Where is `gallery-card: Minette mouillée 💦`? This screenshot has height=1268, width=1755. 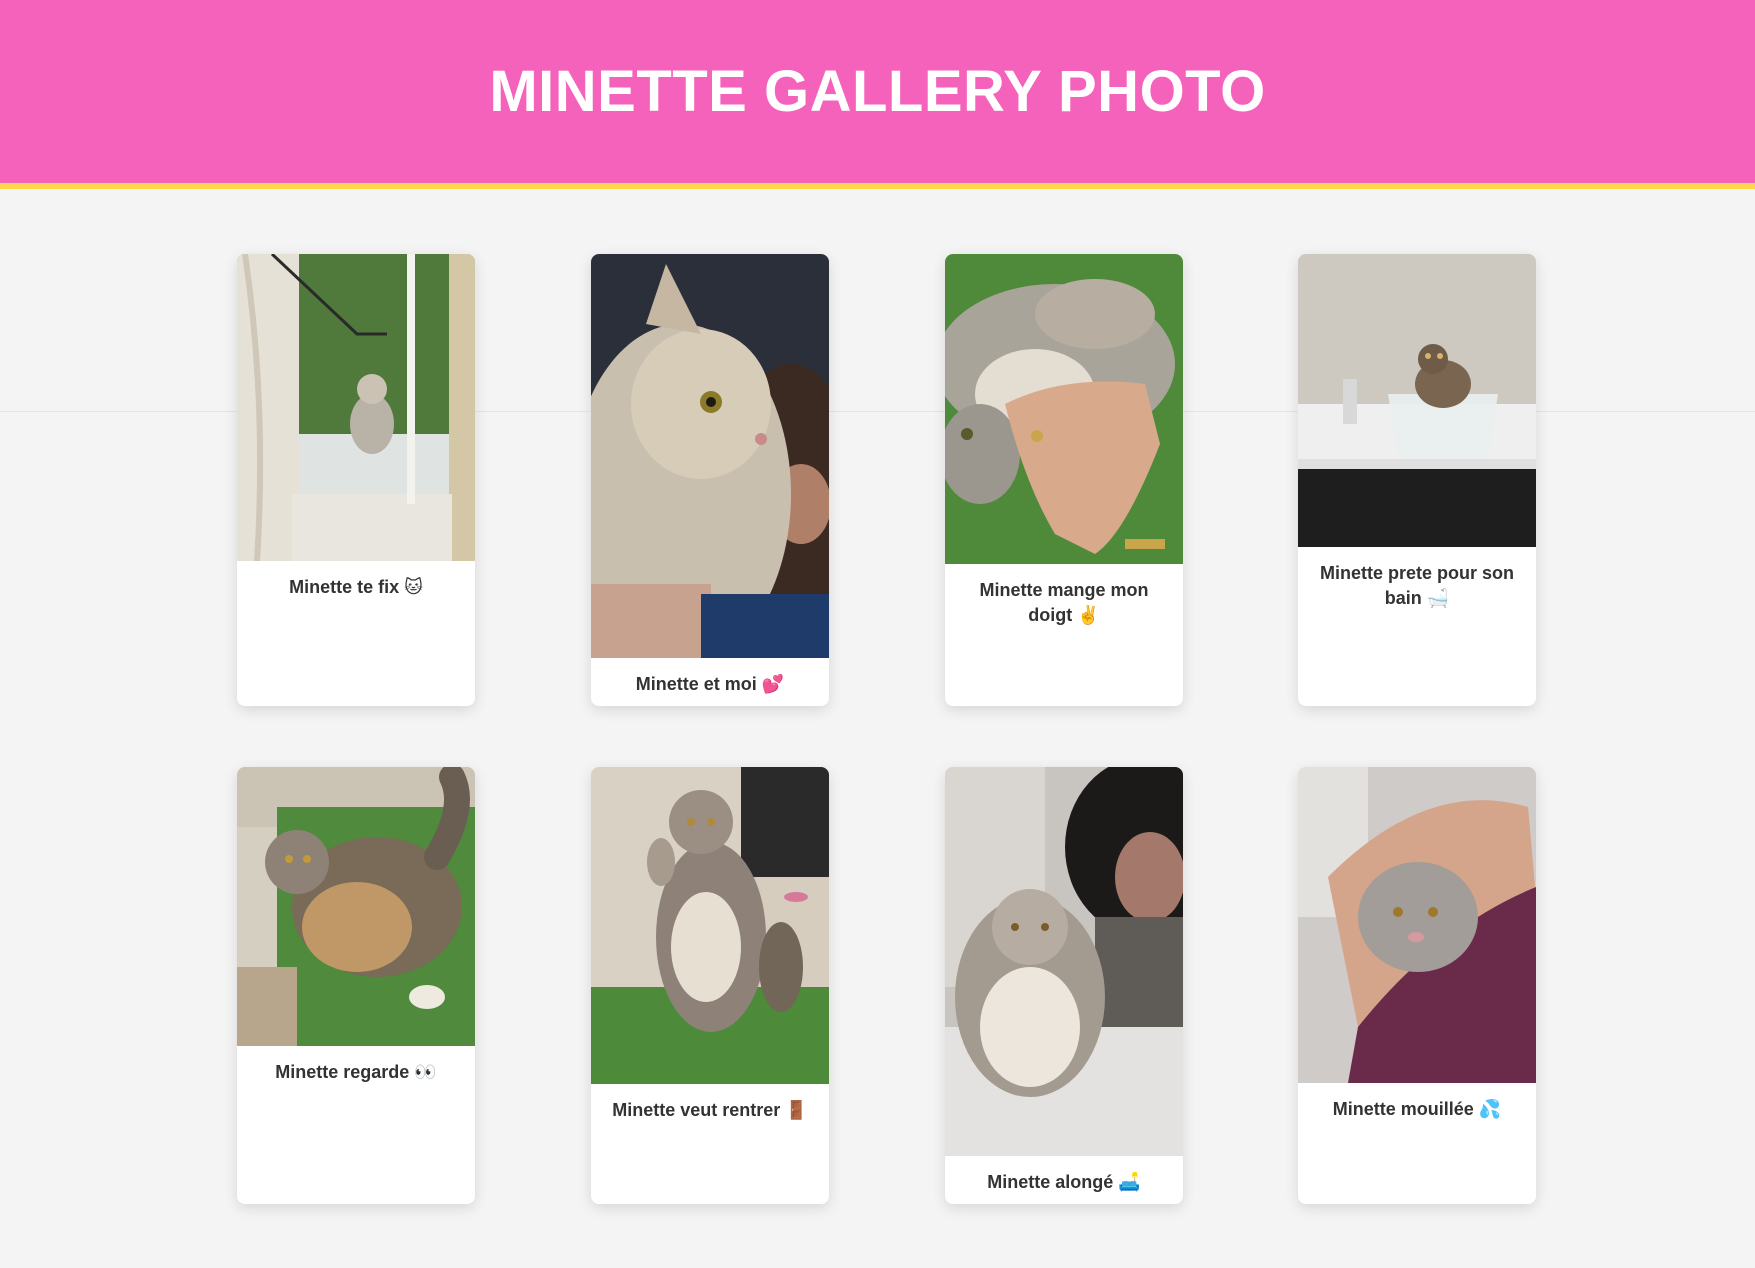 gallery-card: Minette mouillée 💦 is located at coordinates (1417, 985).